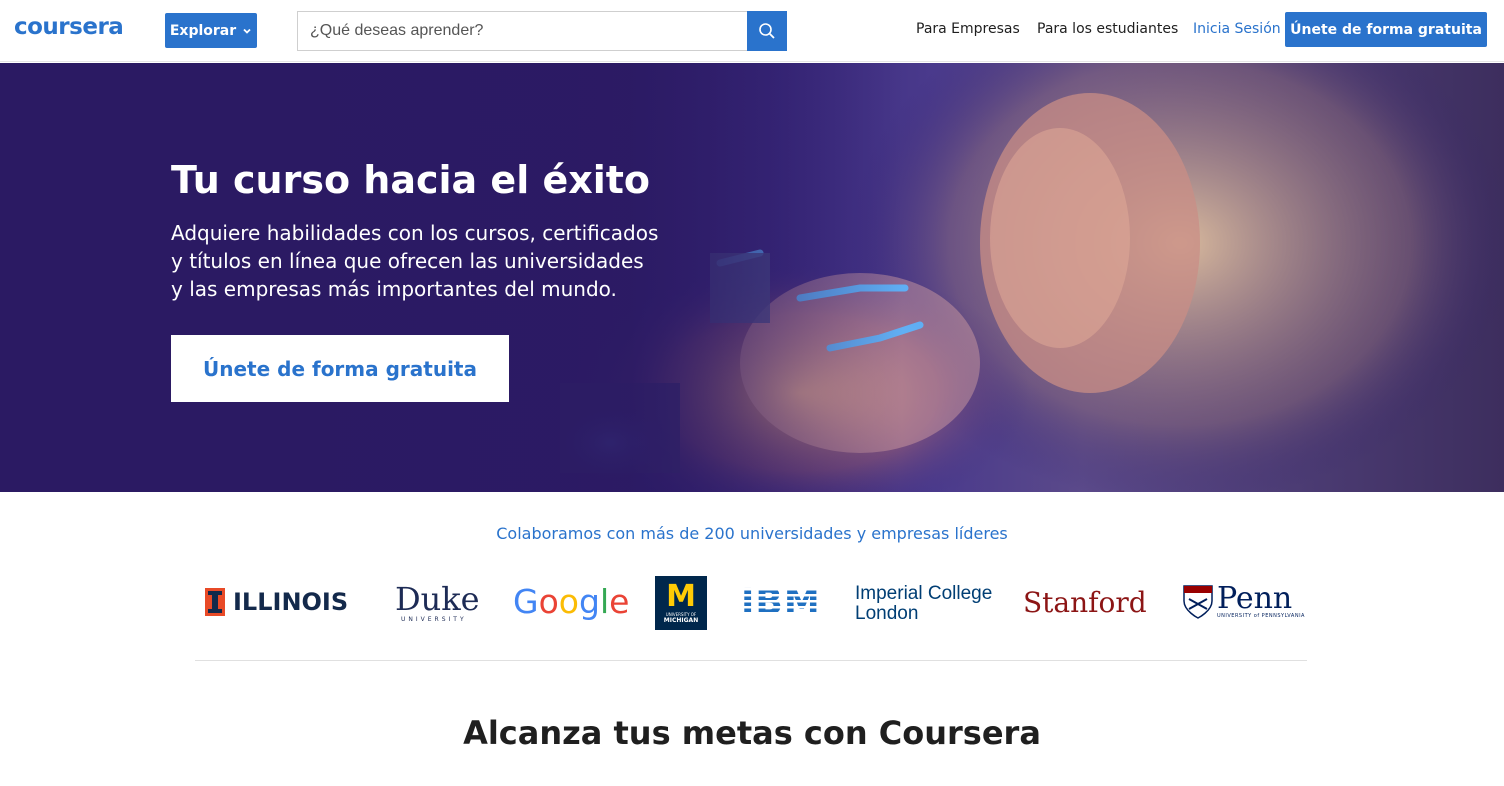  What do you see at coordinates (1261, 616) in the screenshot?
I see `penn-subtitle: UNIVERSITY of PENNSYLVANIA` at bounding box center [1261, 616].